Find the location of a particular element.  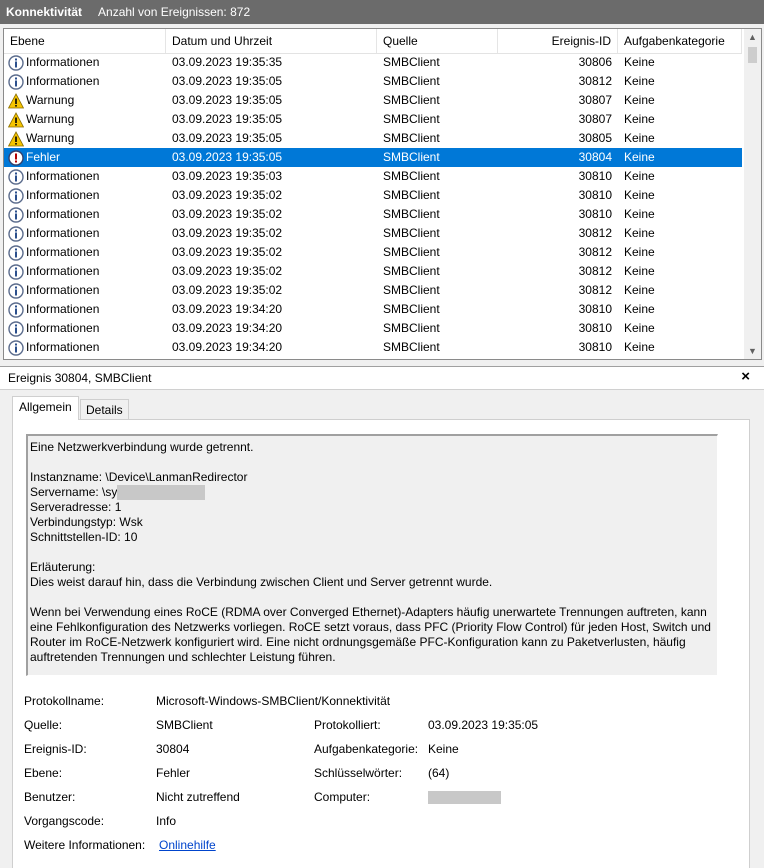

prop-level: Fehler is located at coordinates (173, 773).